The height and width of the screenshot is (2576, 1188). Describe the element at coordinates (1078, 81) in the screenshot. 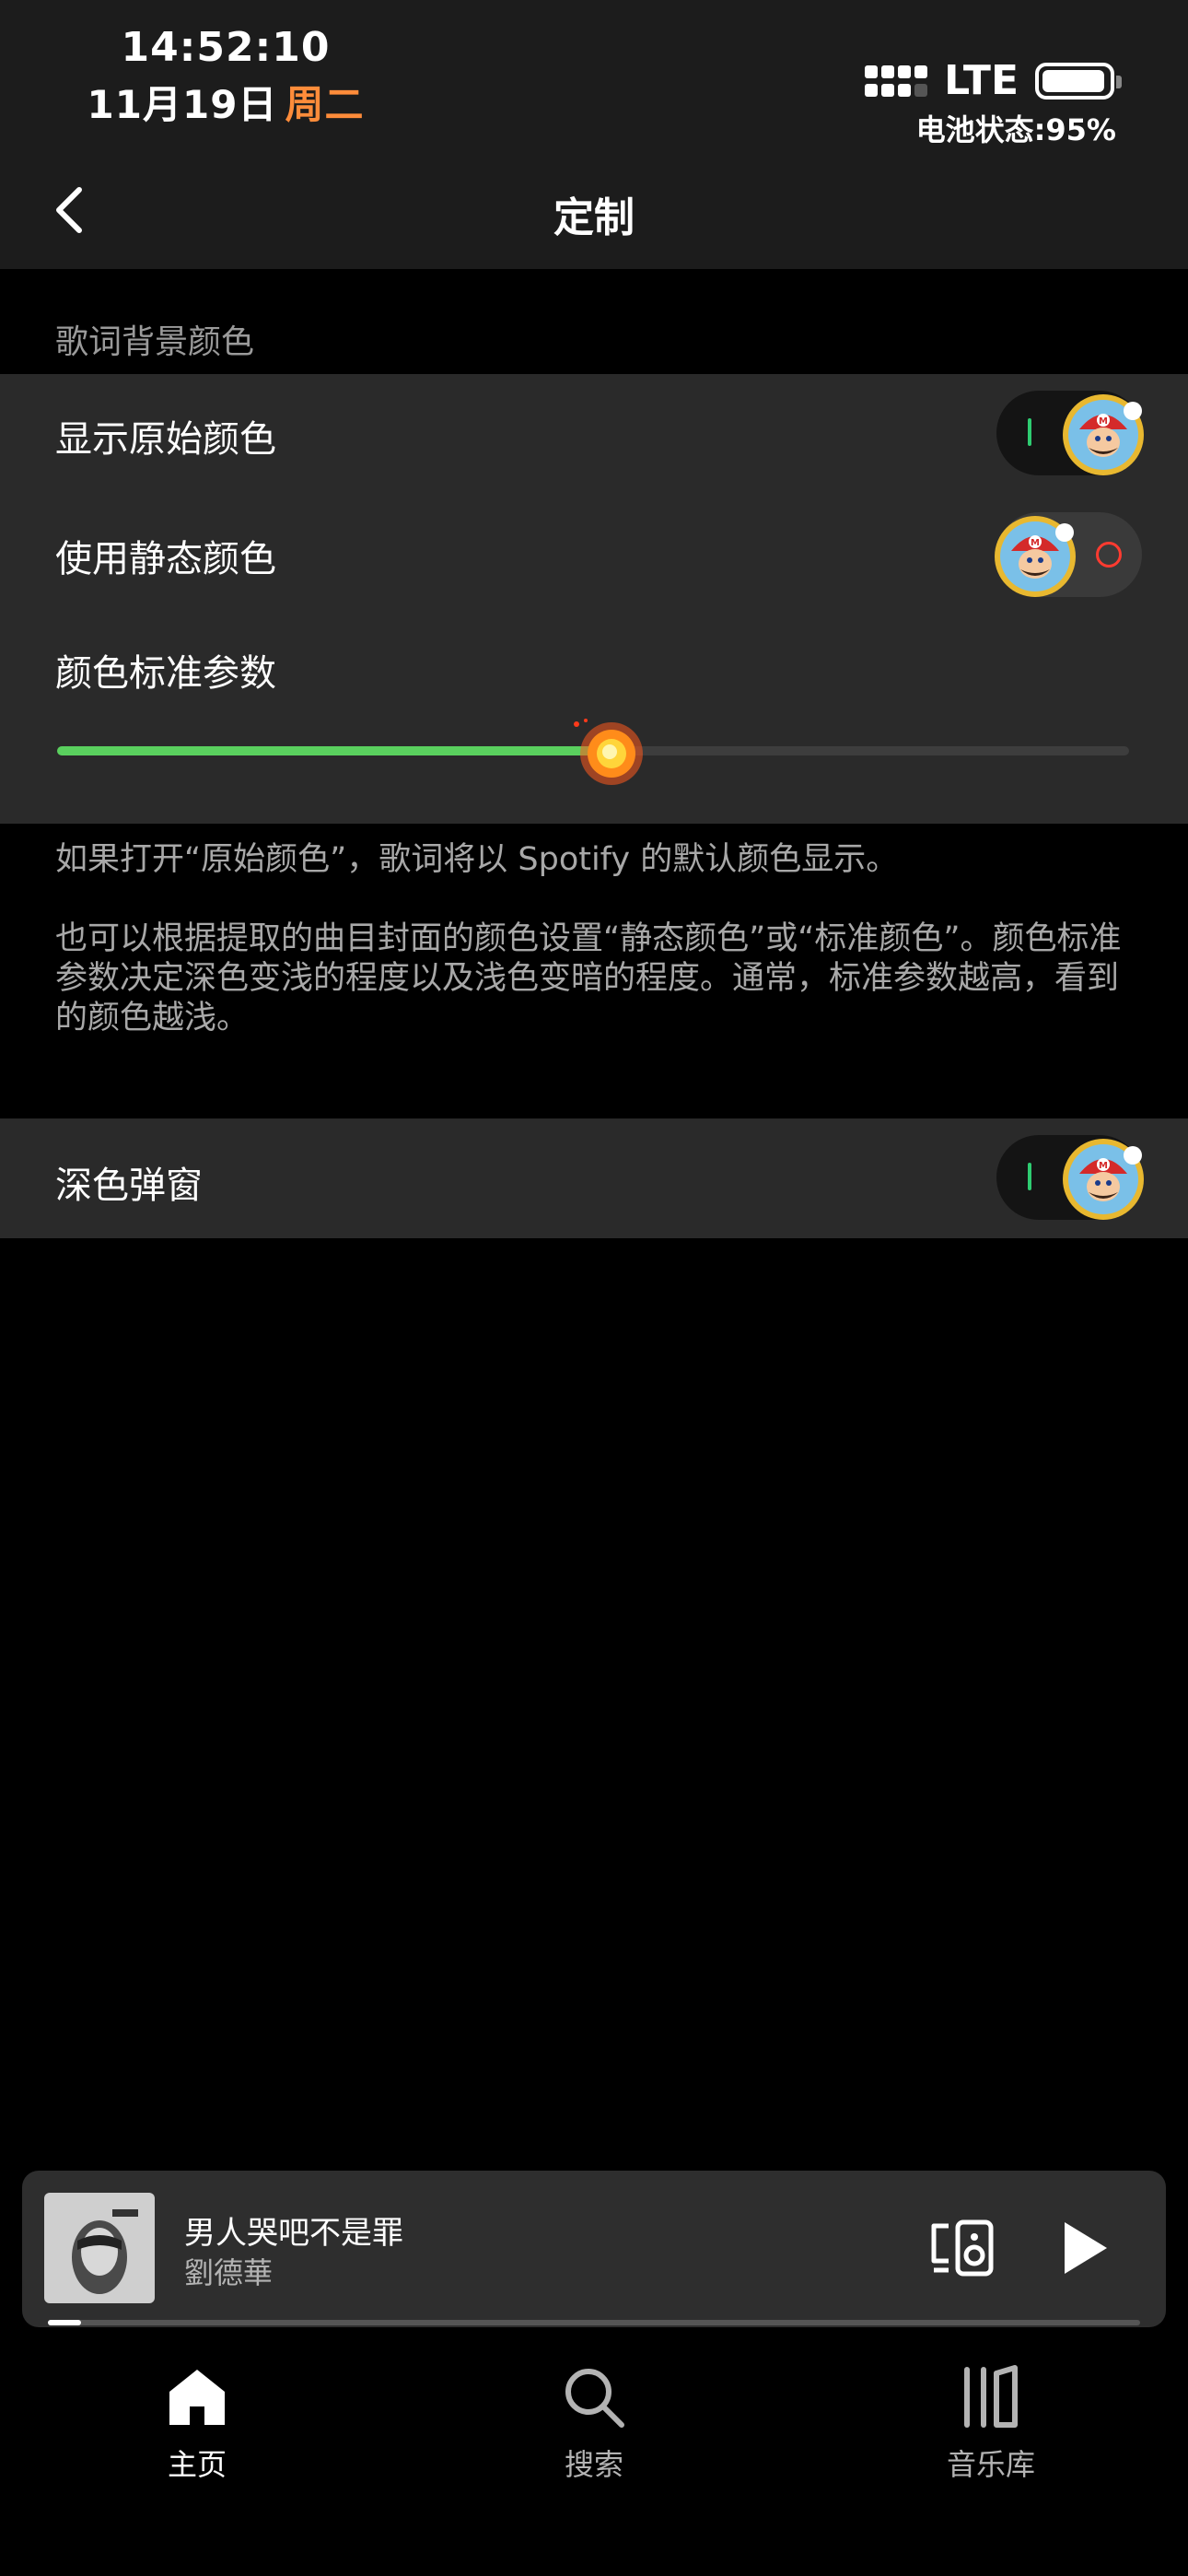

I see `battery-icon` at that location.